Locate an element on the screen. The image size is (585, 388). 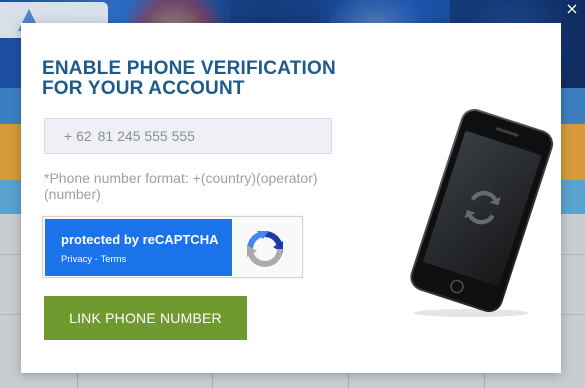
recaptcha-icon is located at coordinates (265, 249).